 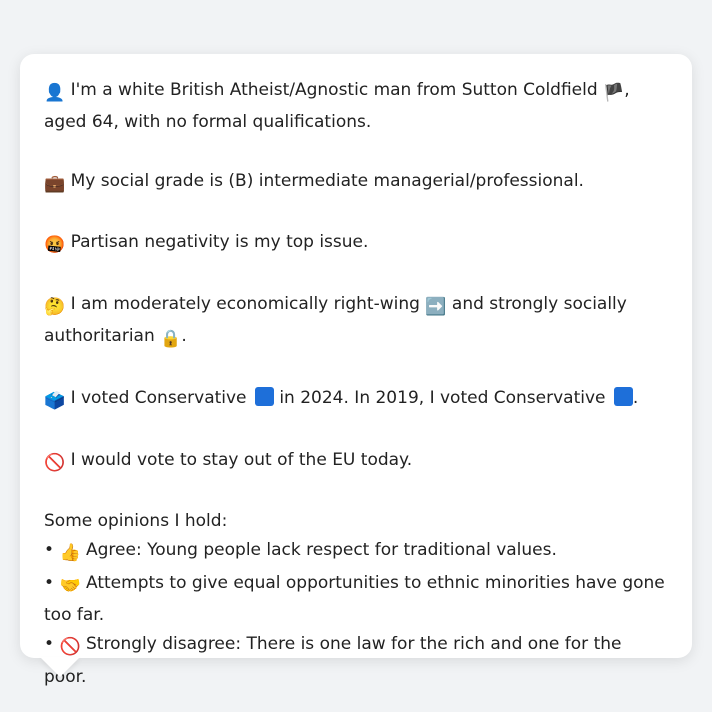 What do you see at coordinates (55, 307) in the screenshot?
I see `thinking-face-icon: 🤔` at bounding box center [55, 307].